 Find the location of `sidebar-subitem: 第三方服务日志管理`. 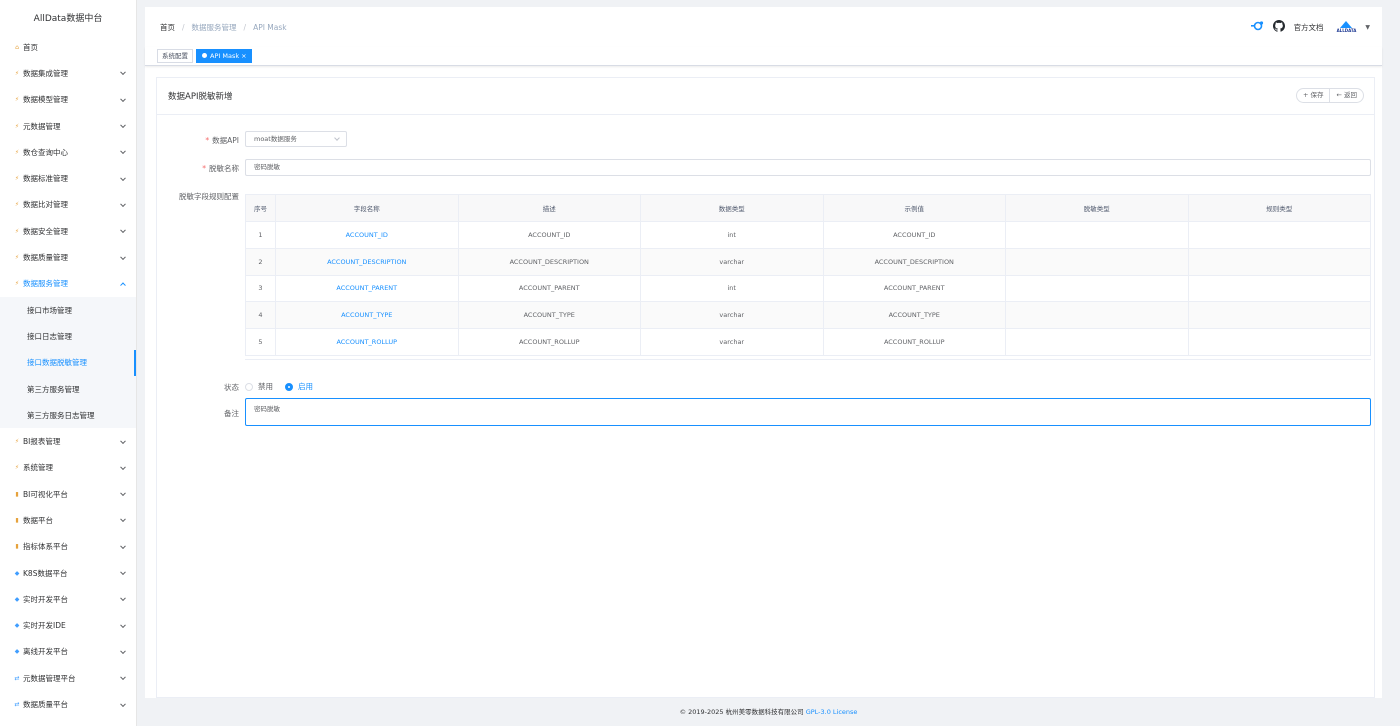

sidebar-subitem: 第三方服务日志管理 is located at coordinates (68, 415).